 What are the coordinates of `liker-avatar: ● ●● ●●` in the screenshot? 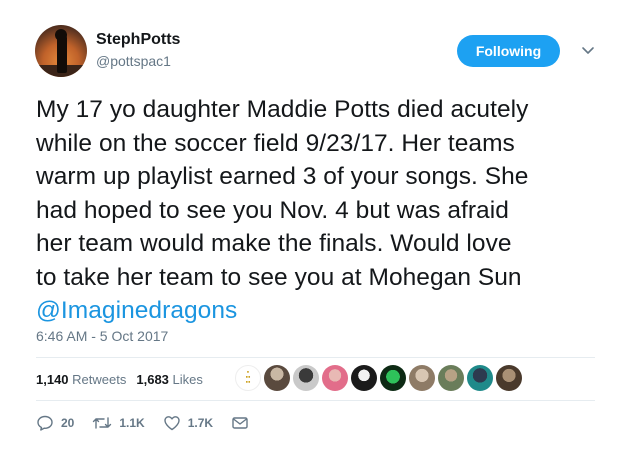 It's located at (248, 378).